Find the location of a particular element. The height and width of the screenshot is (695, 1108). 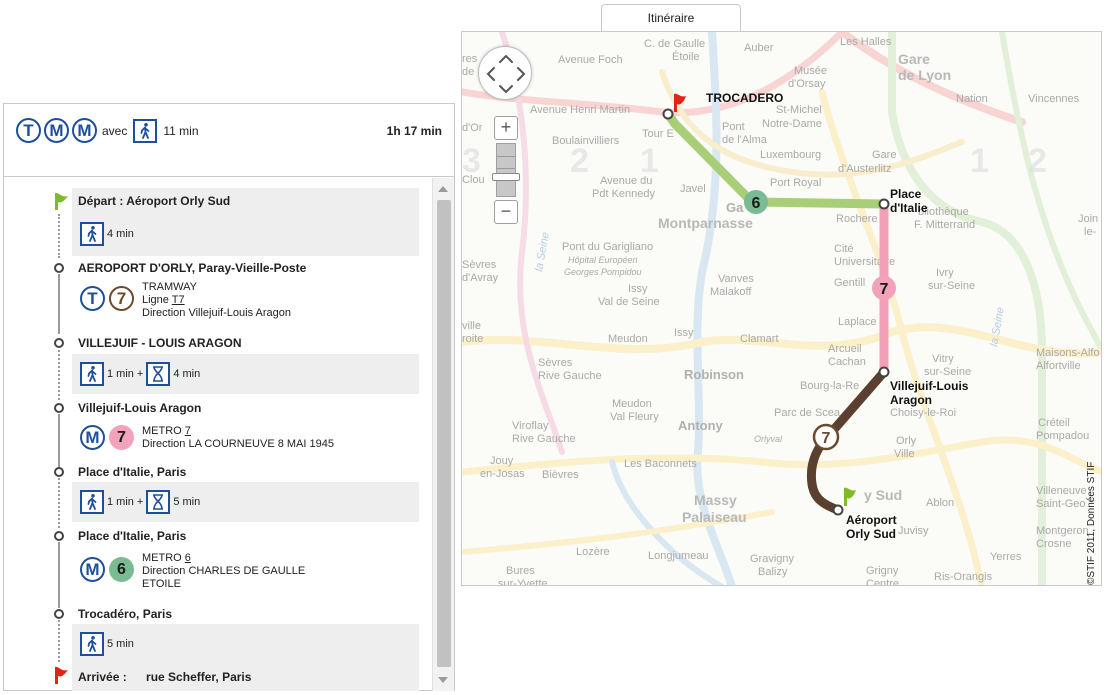

map-label: Issy is located at coordinates (684, 333).